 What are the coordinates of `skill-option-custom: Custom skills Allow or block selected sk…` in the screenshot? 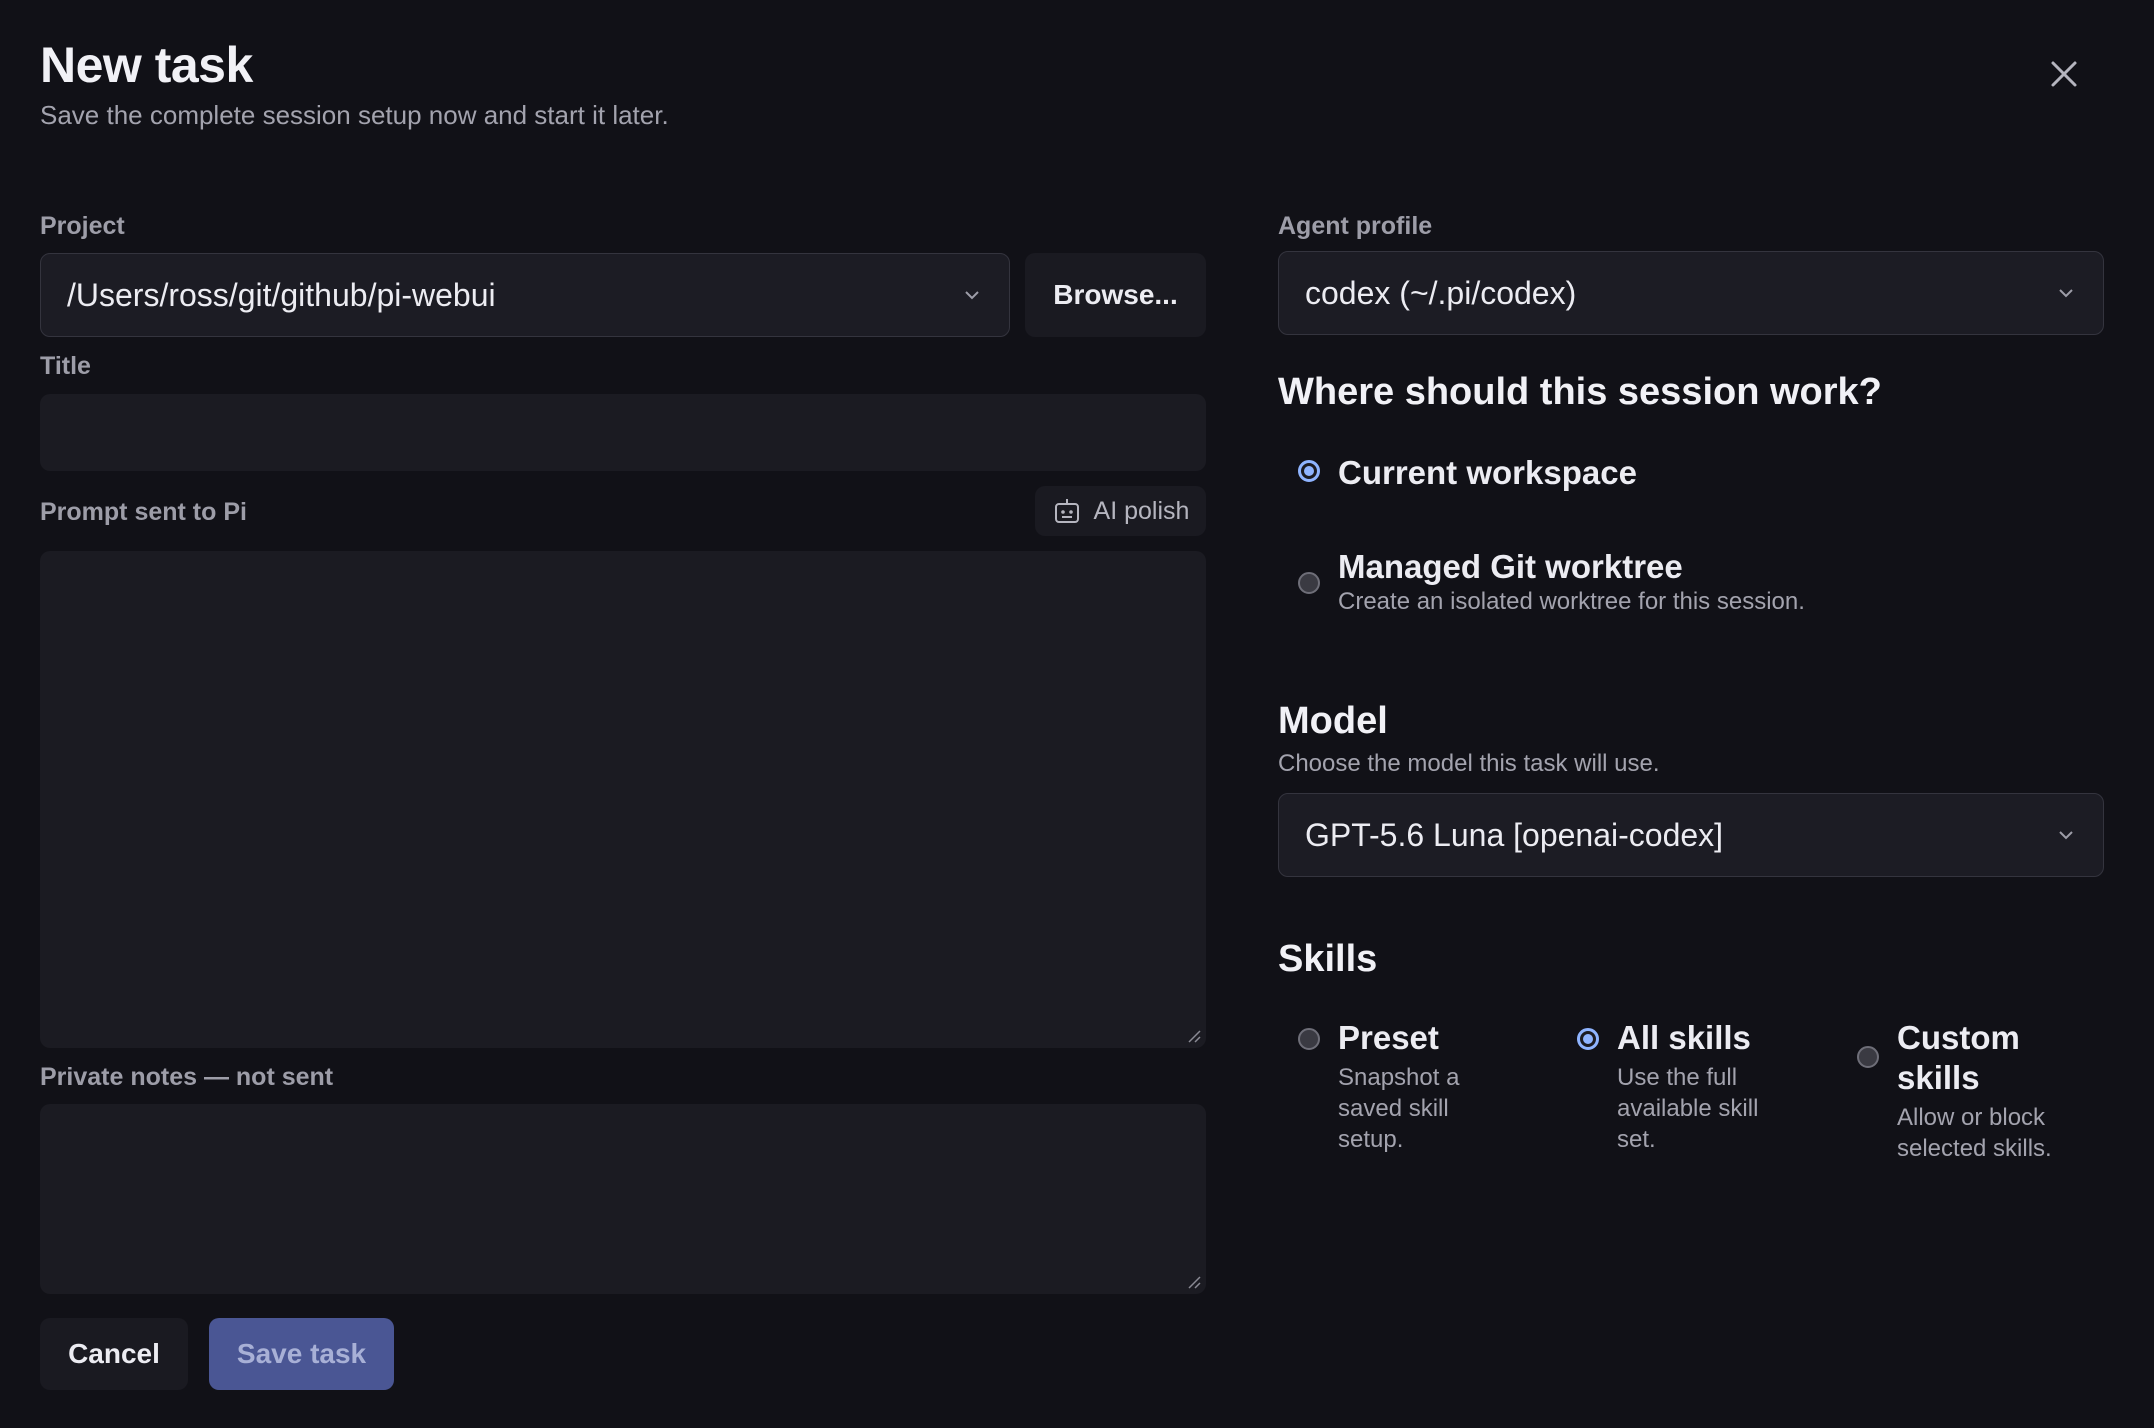 It's located at (1954, 1091).